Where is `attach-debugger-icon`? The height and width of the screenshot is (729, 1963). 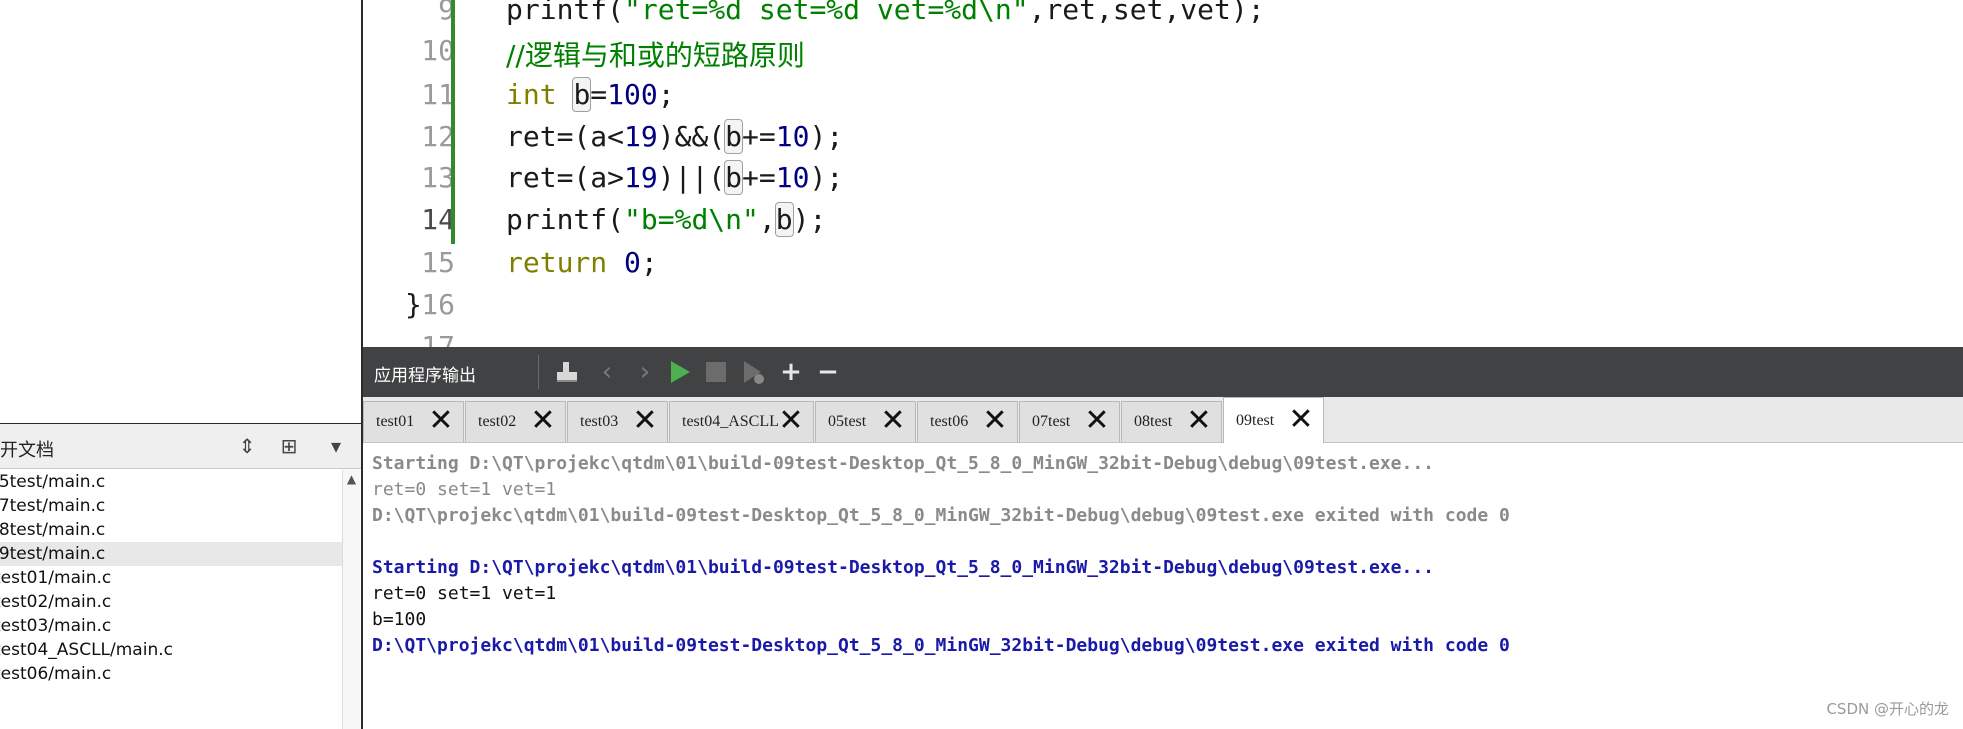 attach-debugger-icon is located at coordinates (753, 372).